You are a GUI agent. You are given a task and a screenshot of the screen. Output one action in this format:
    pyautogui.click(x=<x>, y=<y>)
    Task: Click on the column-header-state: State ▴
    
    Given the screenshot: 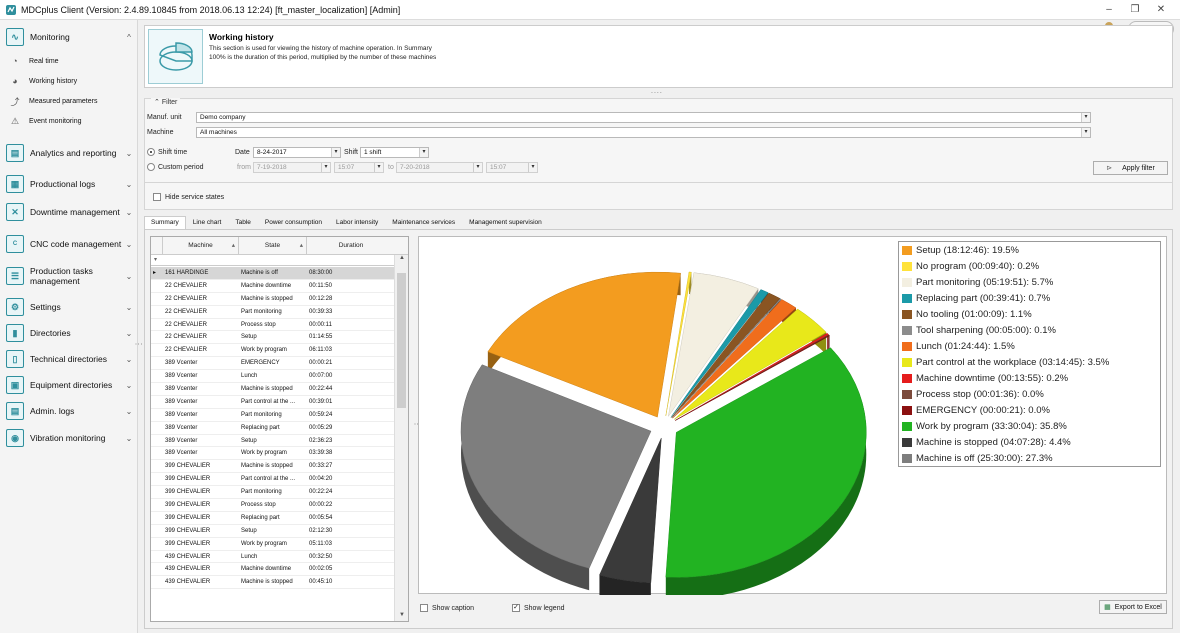 What is the action you would take?
    pyautogui.click(x=273, y=245)
    